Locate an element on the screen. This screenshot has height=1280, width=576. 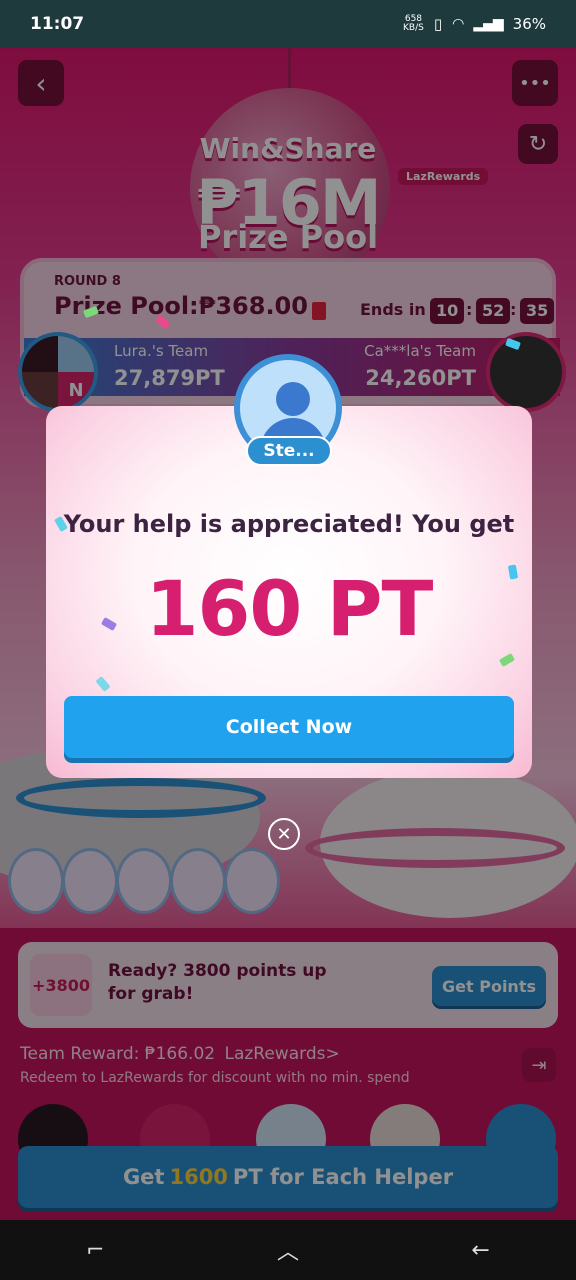
net-speed-unit: KB/S is located at coordinates (413, 28).